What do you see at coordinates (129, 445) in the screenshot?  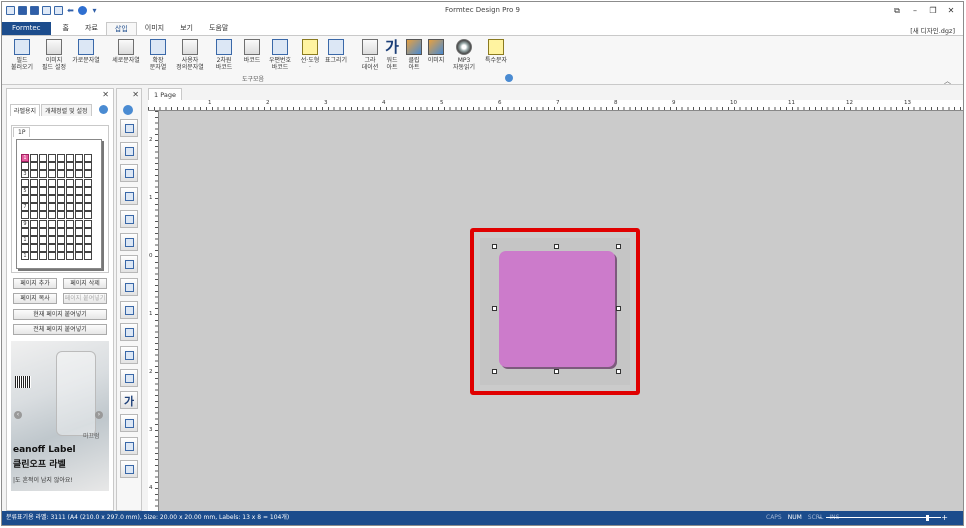 I see `tool-image` at bounding box center [129, 445].